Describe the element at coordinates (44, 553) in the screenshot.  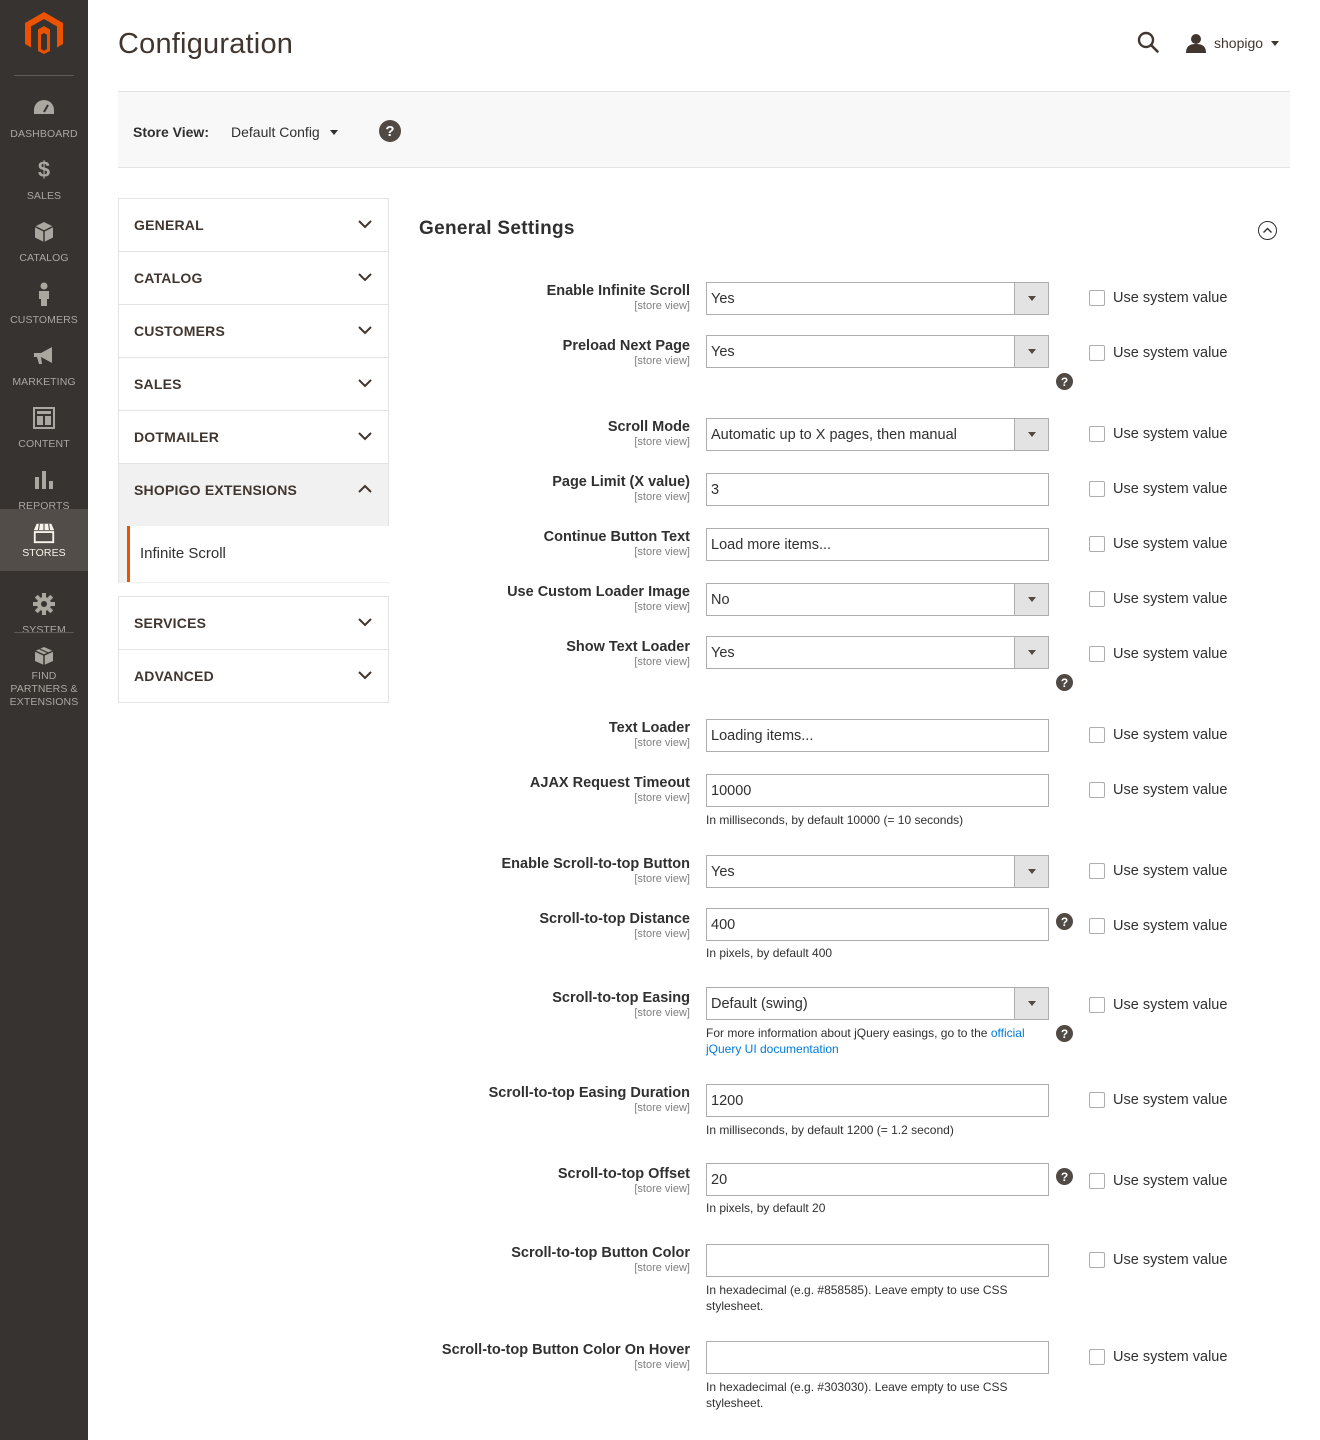
I see `nav-label: STORES` at that location.